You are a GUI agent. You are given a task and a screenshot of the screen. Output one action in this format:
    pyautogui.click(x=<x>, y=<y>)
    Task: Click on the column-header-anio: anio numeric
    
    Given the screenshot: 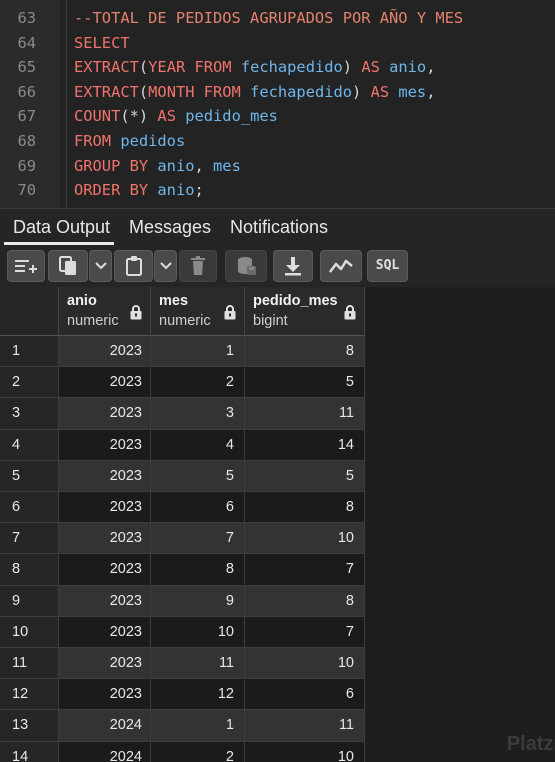 What is the action you would take?
    pyautogui.click(x=105, y=311)
    